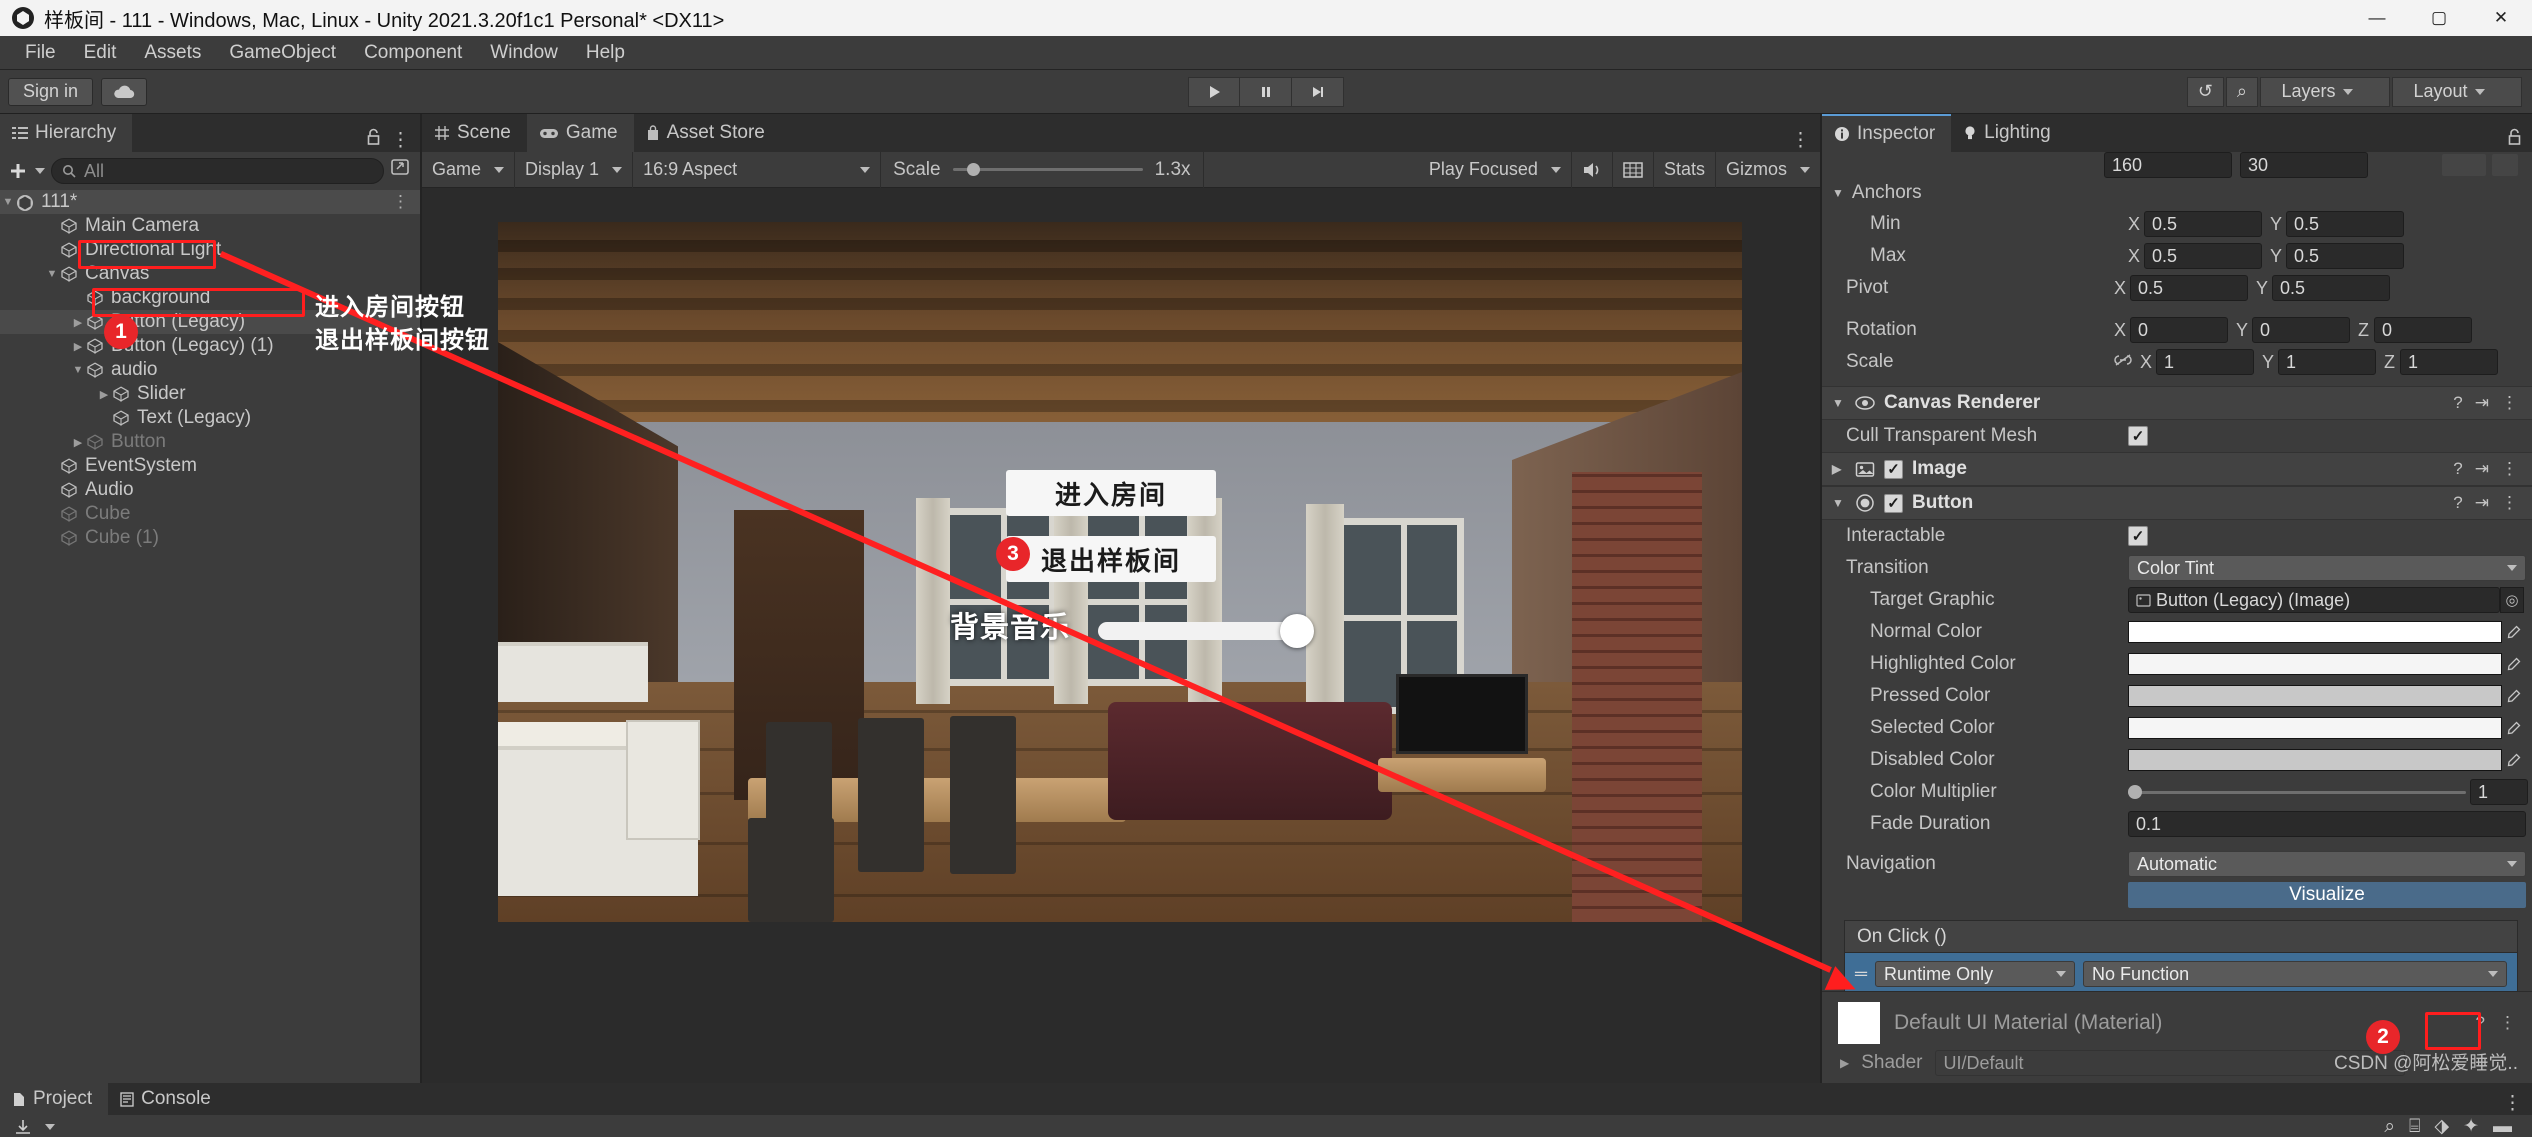 The height and width of the screenshot is (1137, 2532). Describe the element at coordinates (2471, 1126) in the screenshot. I see `project-star-icon: ✦` at that location.